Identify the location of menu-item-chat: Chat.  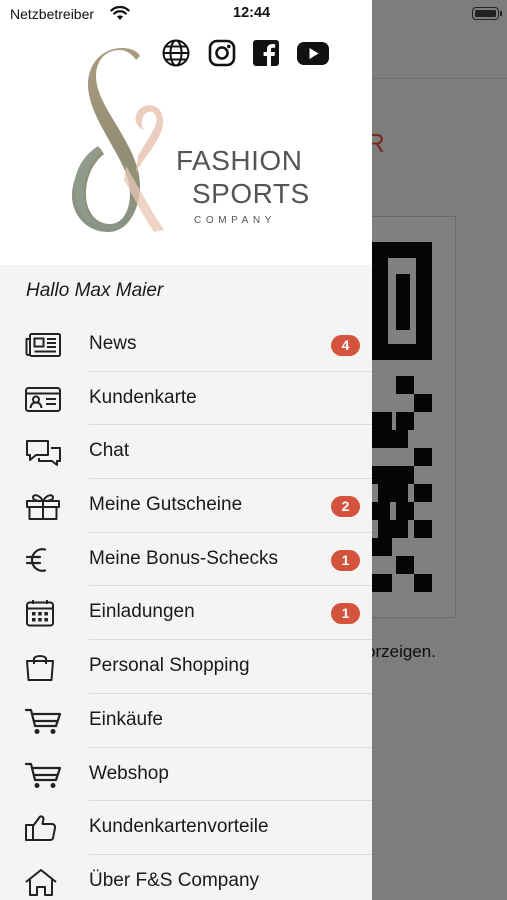
(186, 452).